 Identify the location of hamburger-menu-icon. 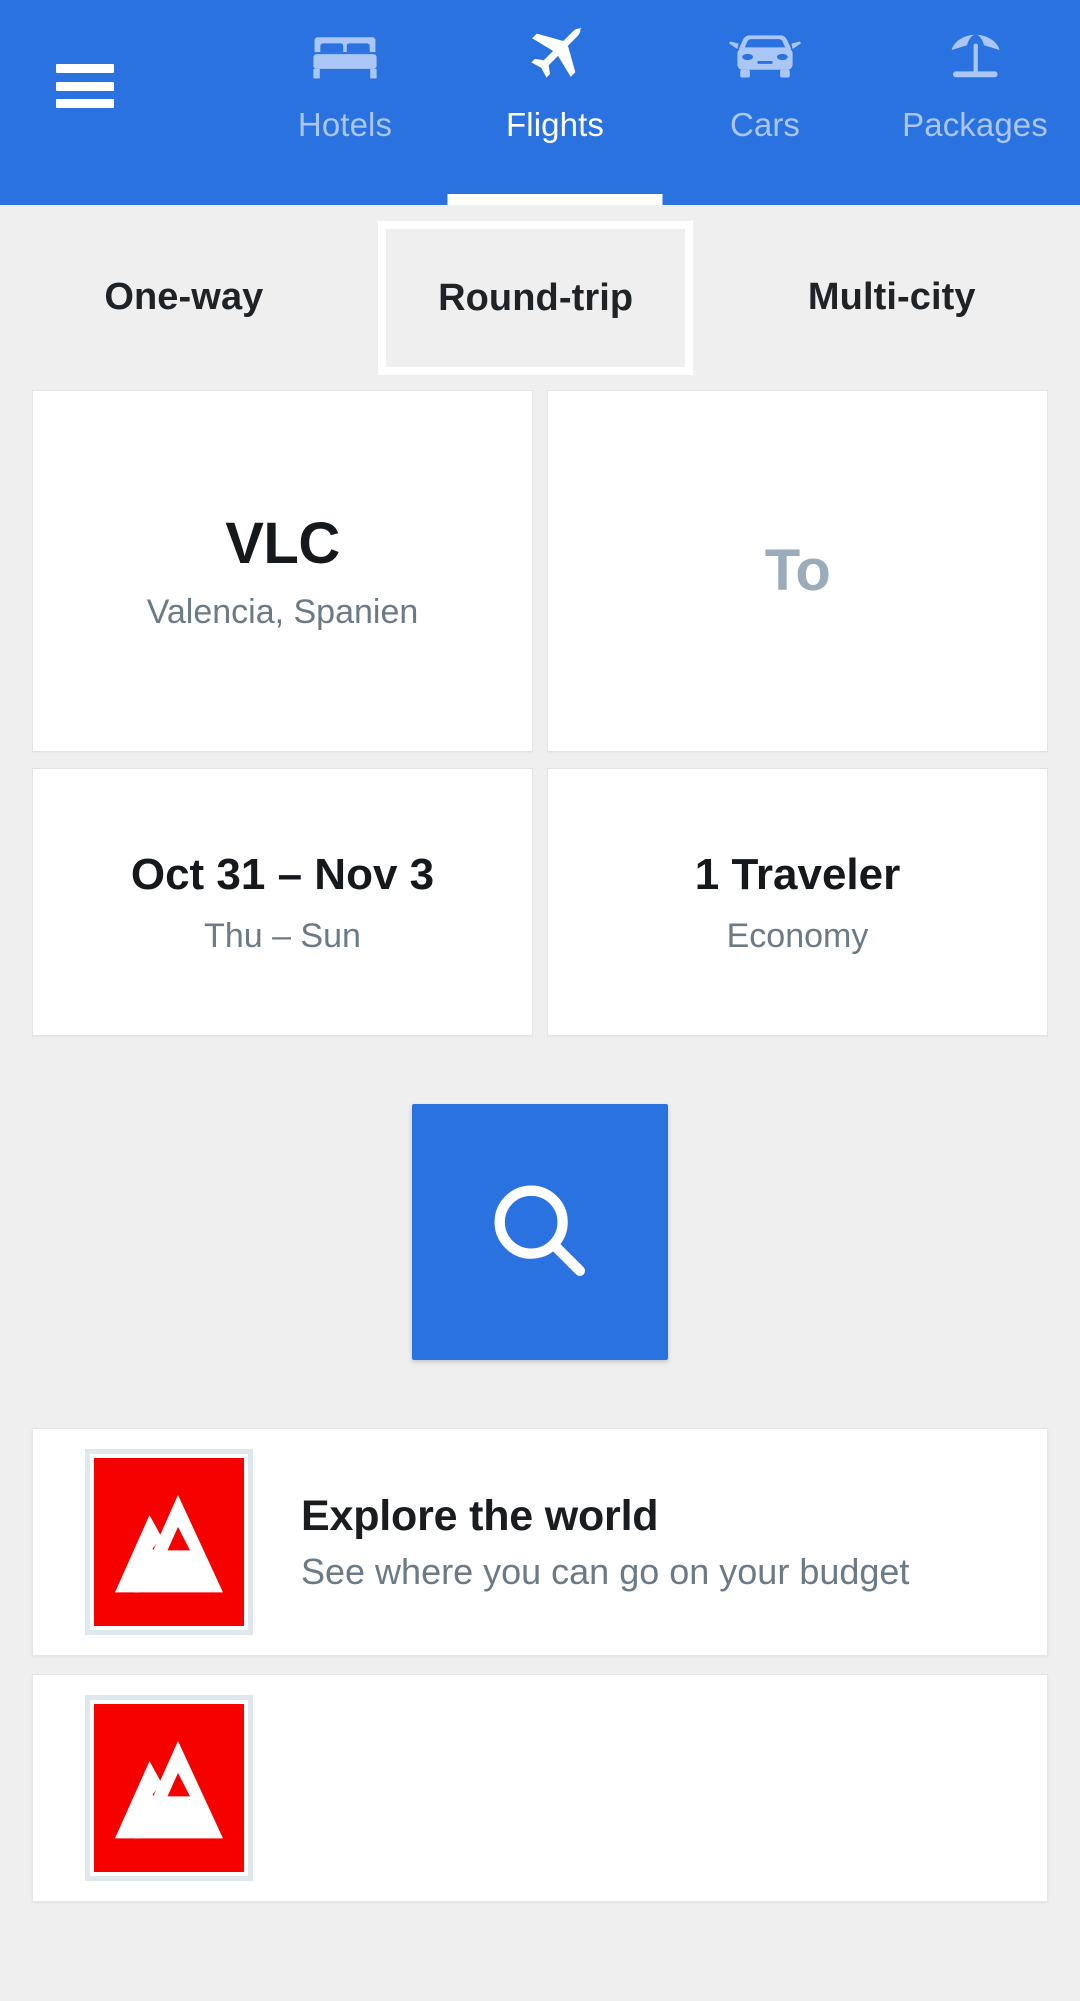
(85, 86).